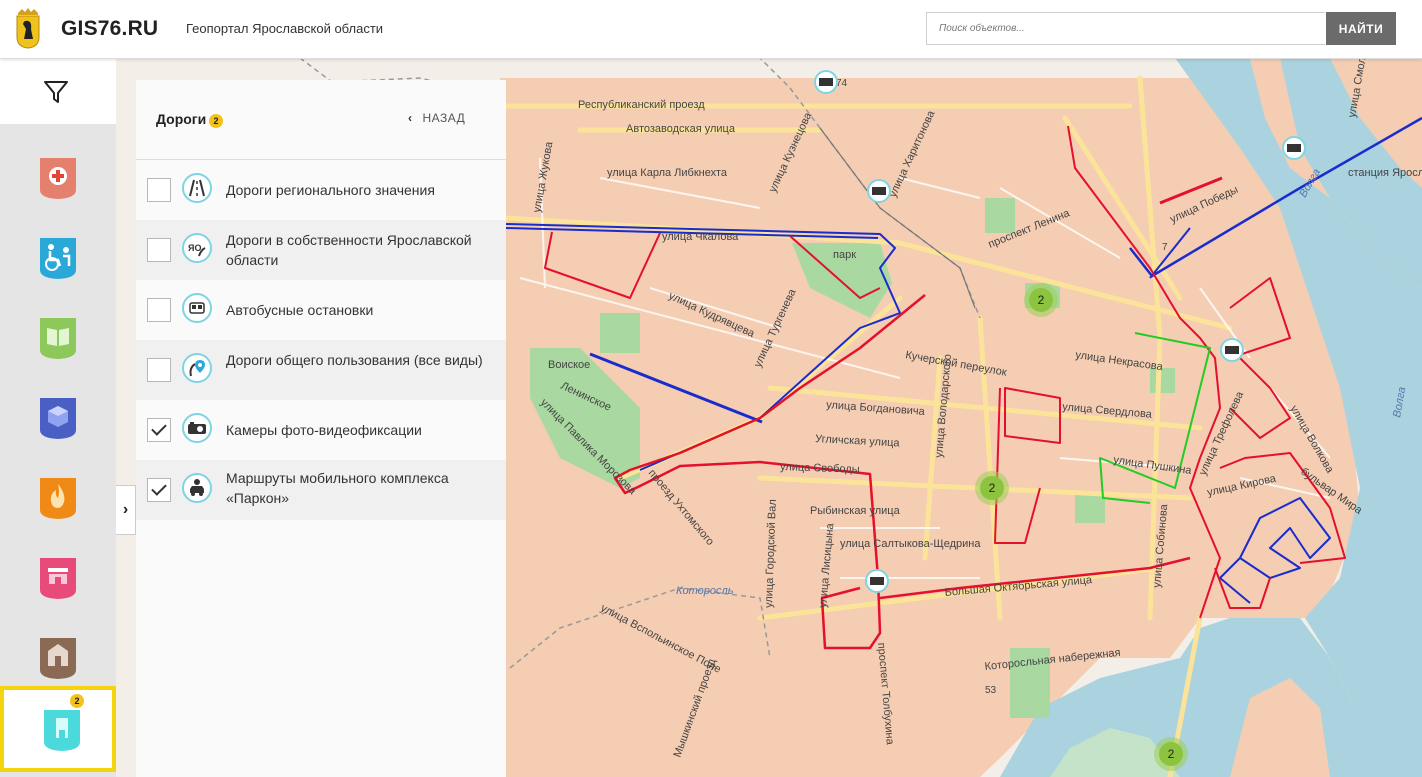  Describe the element at coordinates (300, 310) in the screenshot. I see `layer-label: Автобусные остановки` at that location.